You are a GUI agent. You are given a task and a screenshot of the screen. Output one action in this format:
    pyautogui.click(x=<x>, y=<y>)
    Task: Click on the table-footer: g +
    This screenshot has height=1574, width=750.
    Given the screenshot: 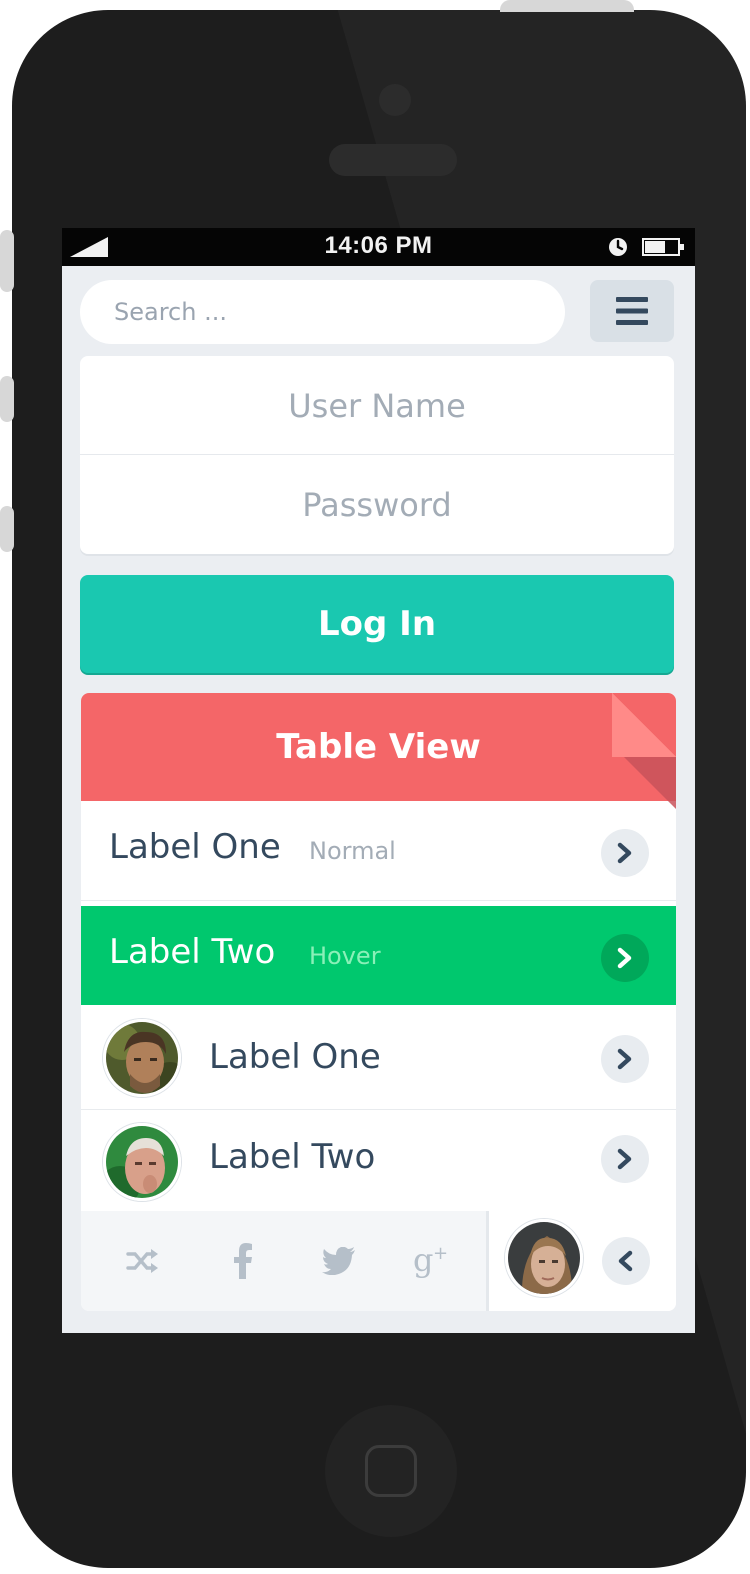 What is the action you would take?
    pyautogui.click(x=378, y=1261)
    